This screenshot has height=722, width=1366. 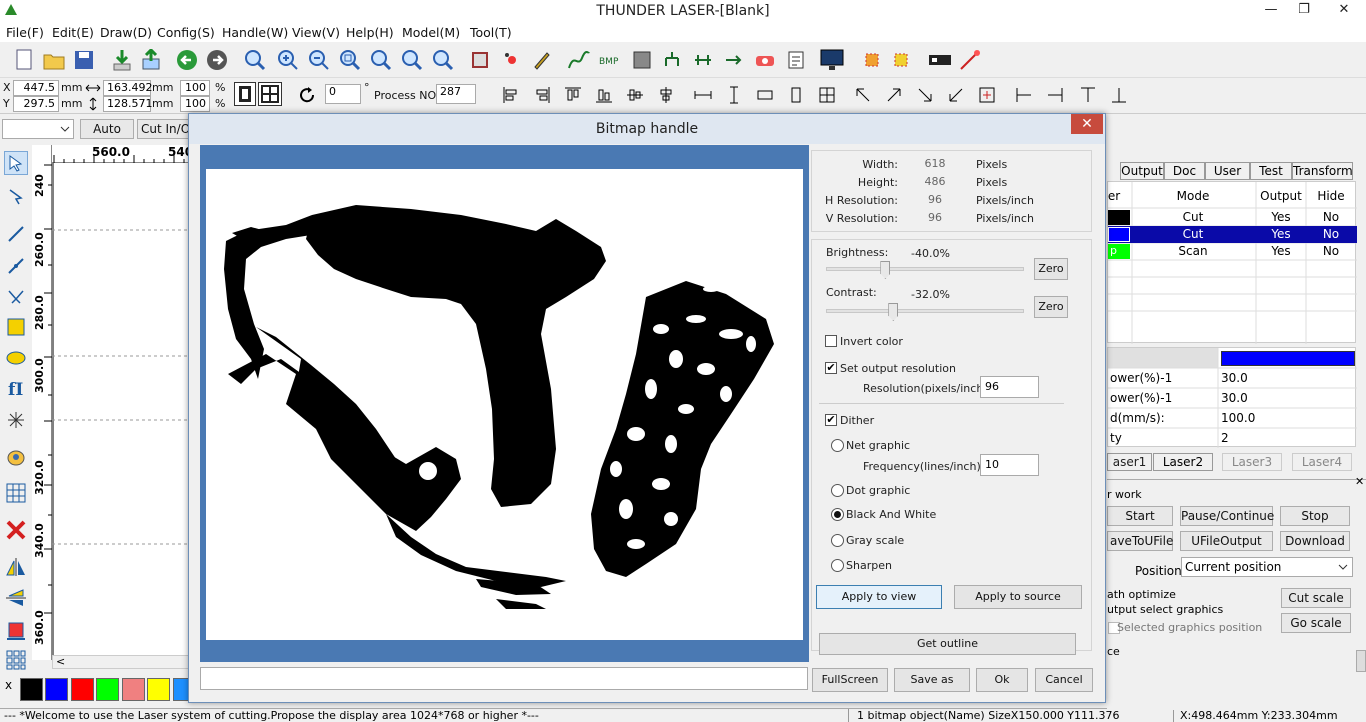 What do you see at coordinates (1129, 462) in the screenshot?
I see `tab-laser1: aser1` at bounding box center [1129, 462].